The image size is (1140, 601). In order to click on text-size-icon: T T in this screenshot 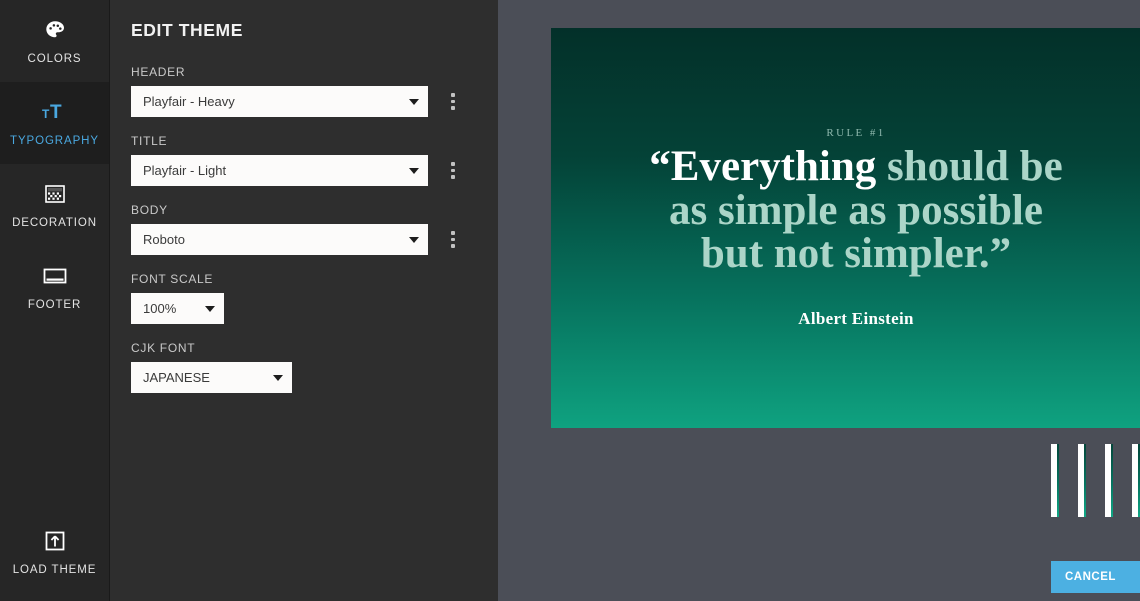, I will do `click(55, 112)`.